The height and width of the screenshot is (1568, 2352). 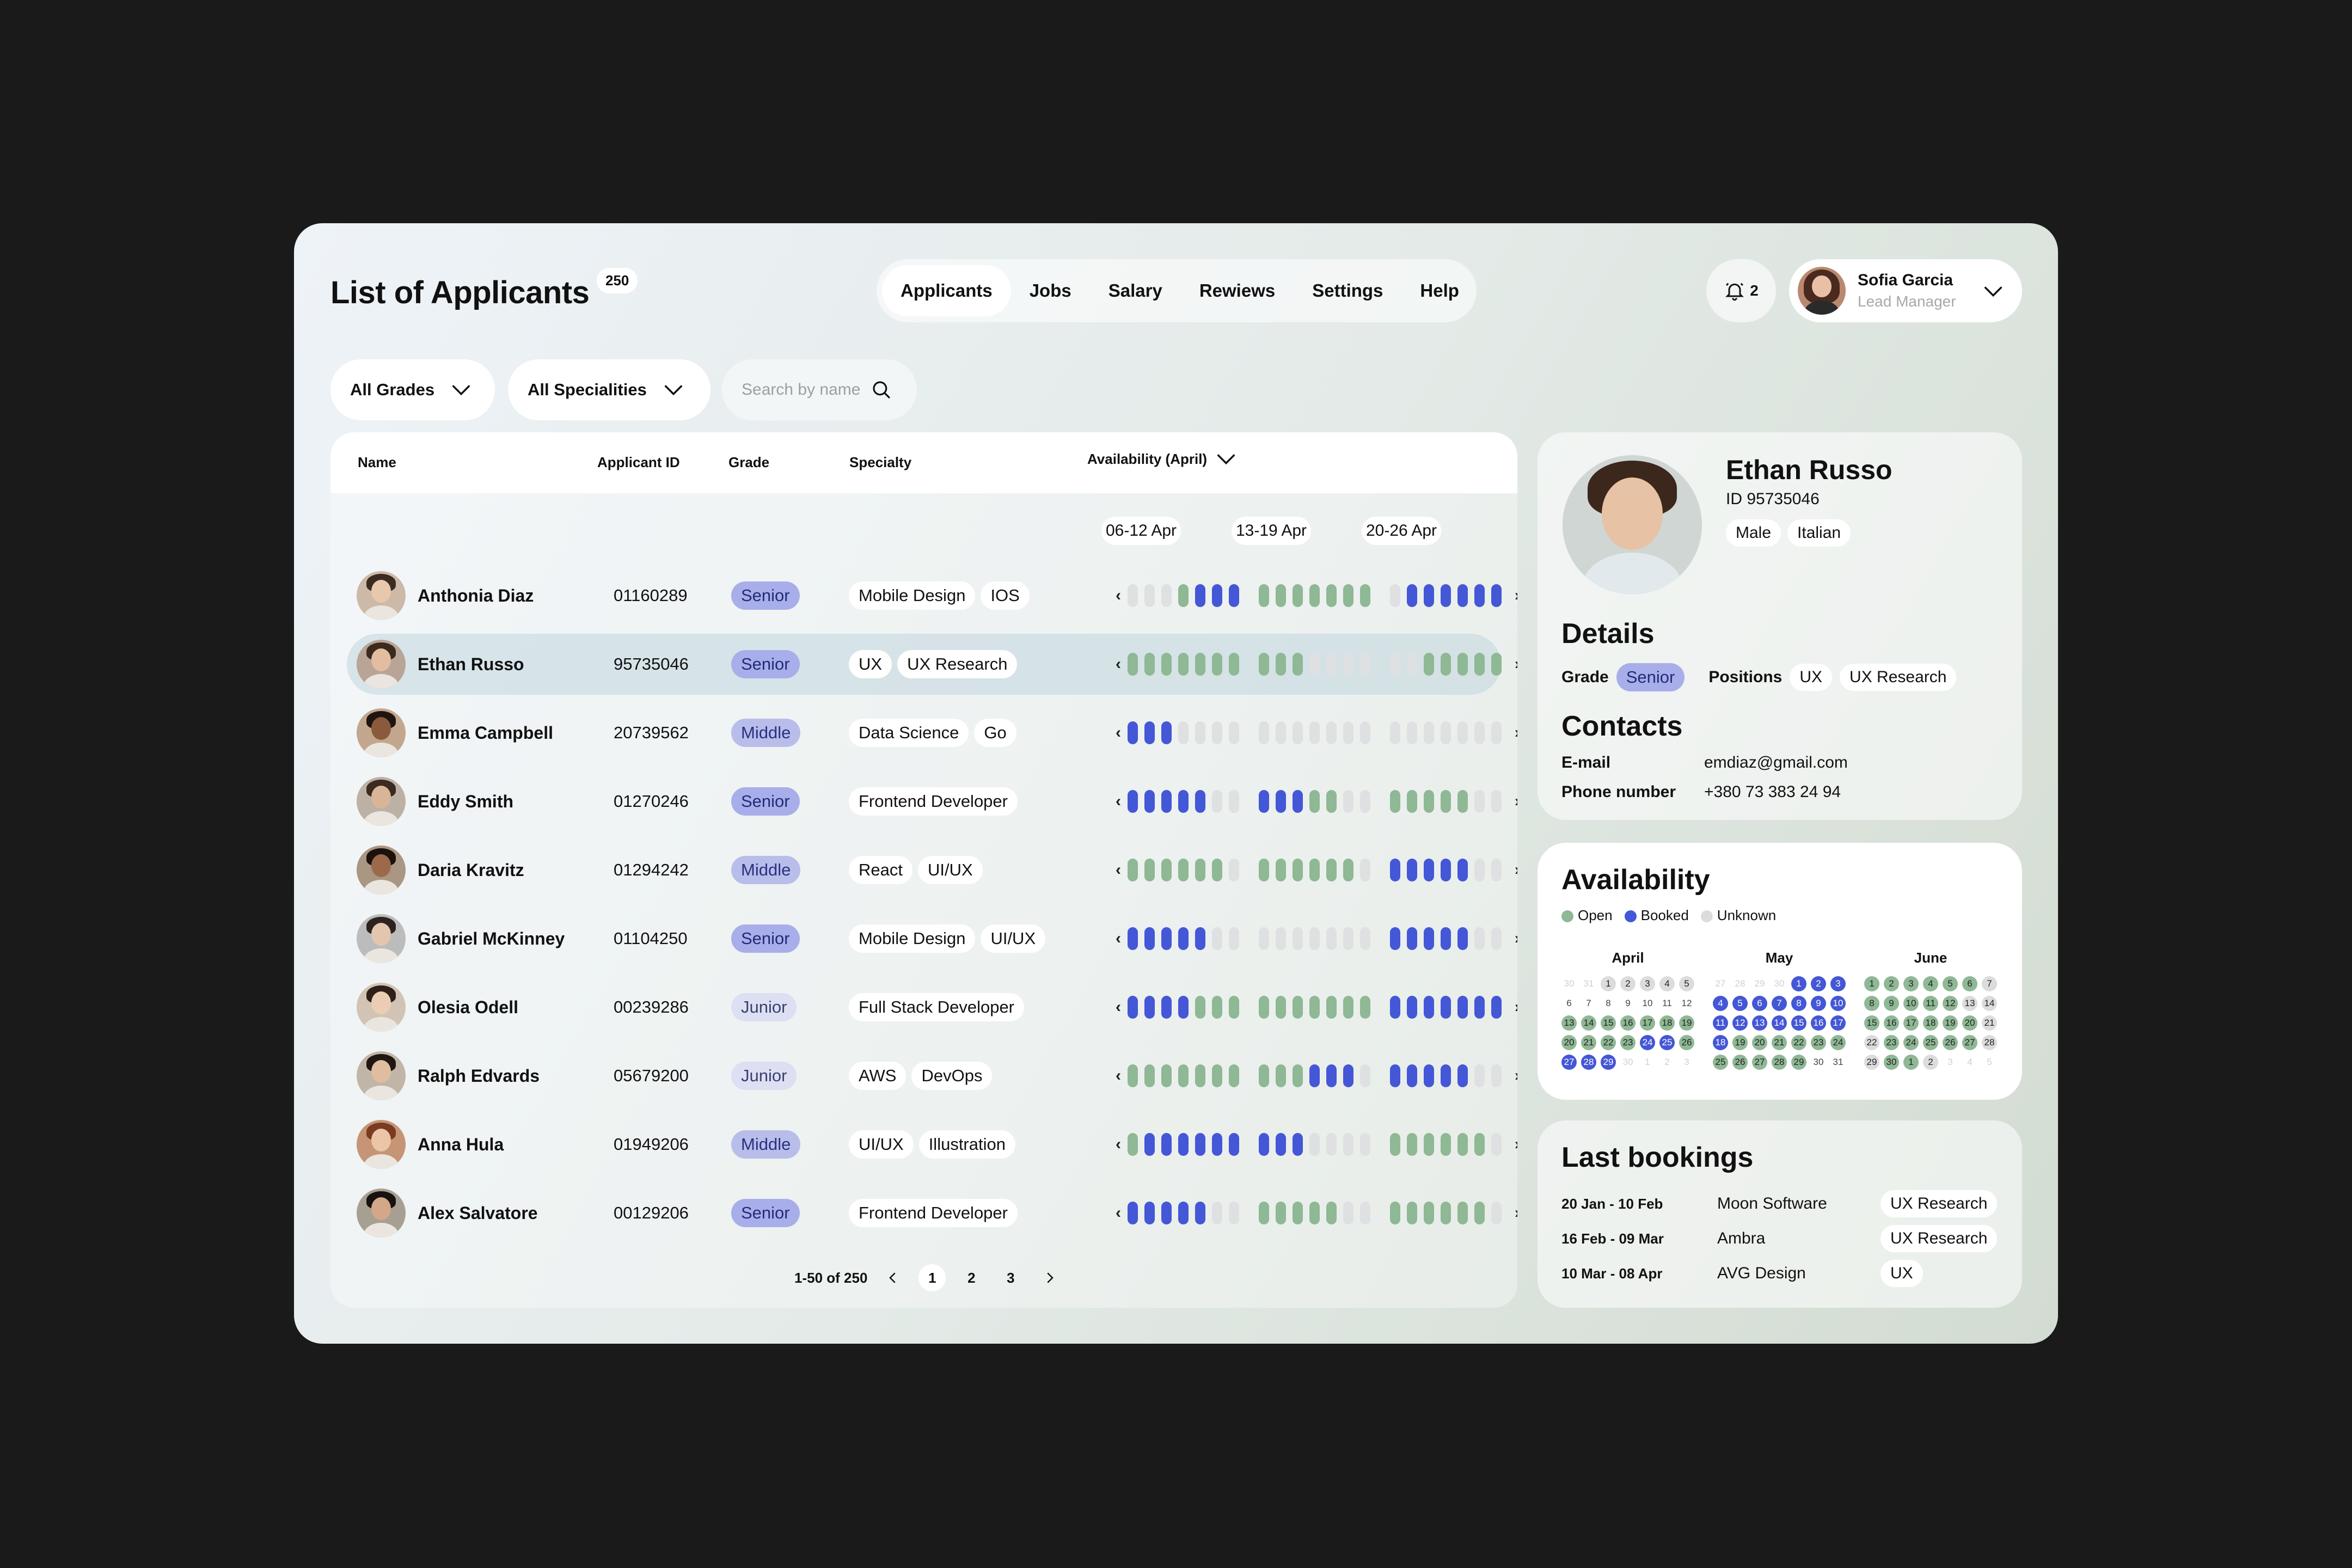 What do you see at coordinates (609, 389) in the screenshot?
I see `speciality-filter-dropdown: All Specialities` at bounding box center [609, 389].